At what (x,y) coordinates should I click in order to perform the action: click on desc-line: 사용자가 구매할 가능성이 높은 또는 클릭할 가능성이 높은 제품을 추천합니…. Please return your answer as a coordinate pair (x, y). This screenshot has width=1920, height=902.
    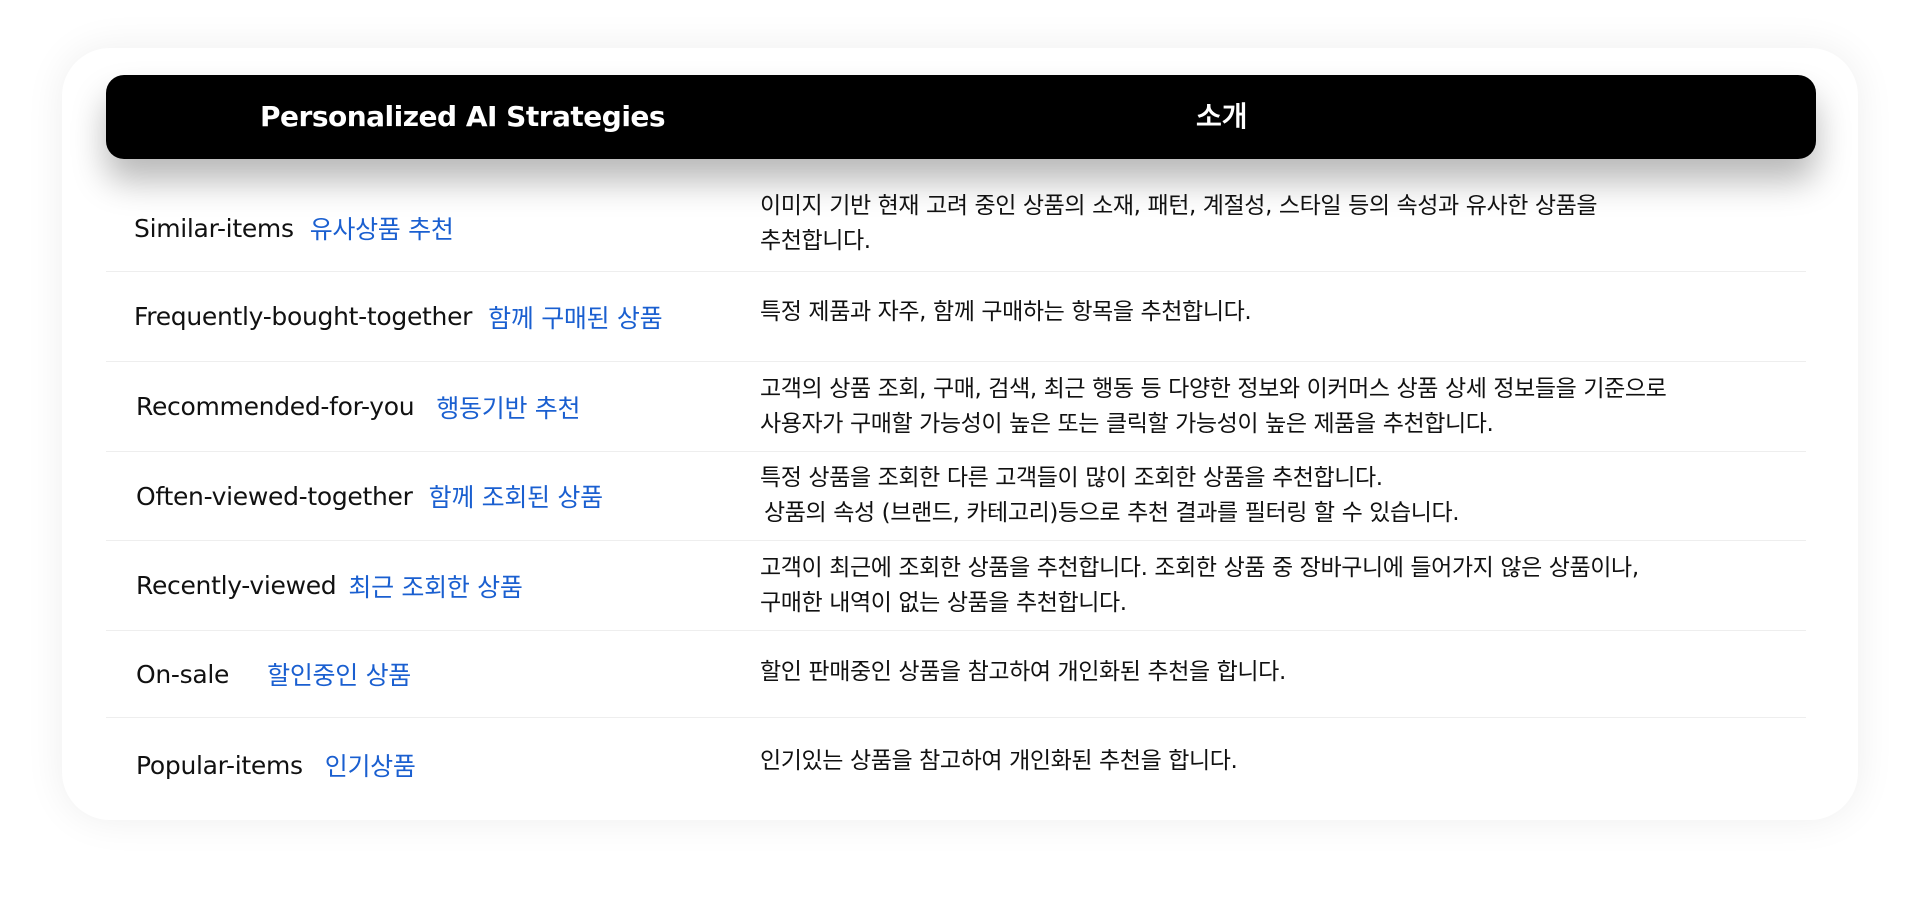
    Looking at the image, I should click on (1127, 423).